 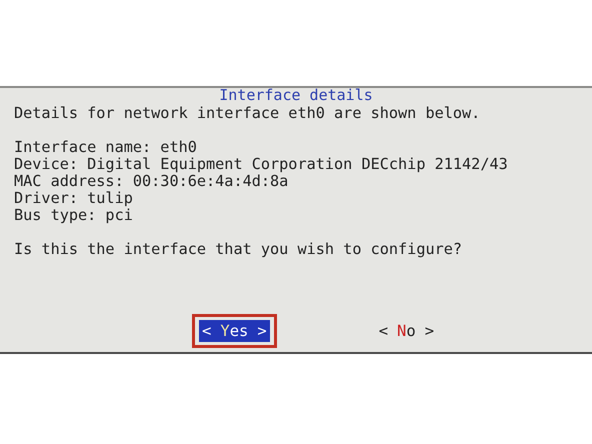 What do you see at coordinates (106, 147) in the screenshot?
I see `dialog-text: Interface name: eth0` at bounding box center [106, 147].